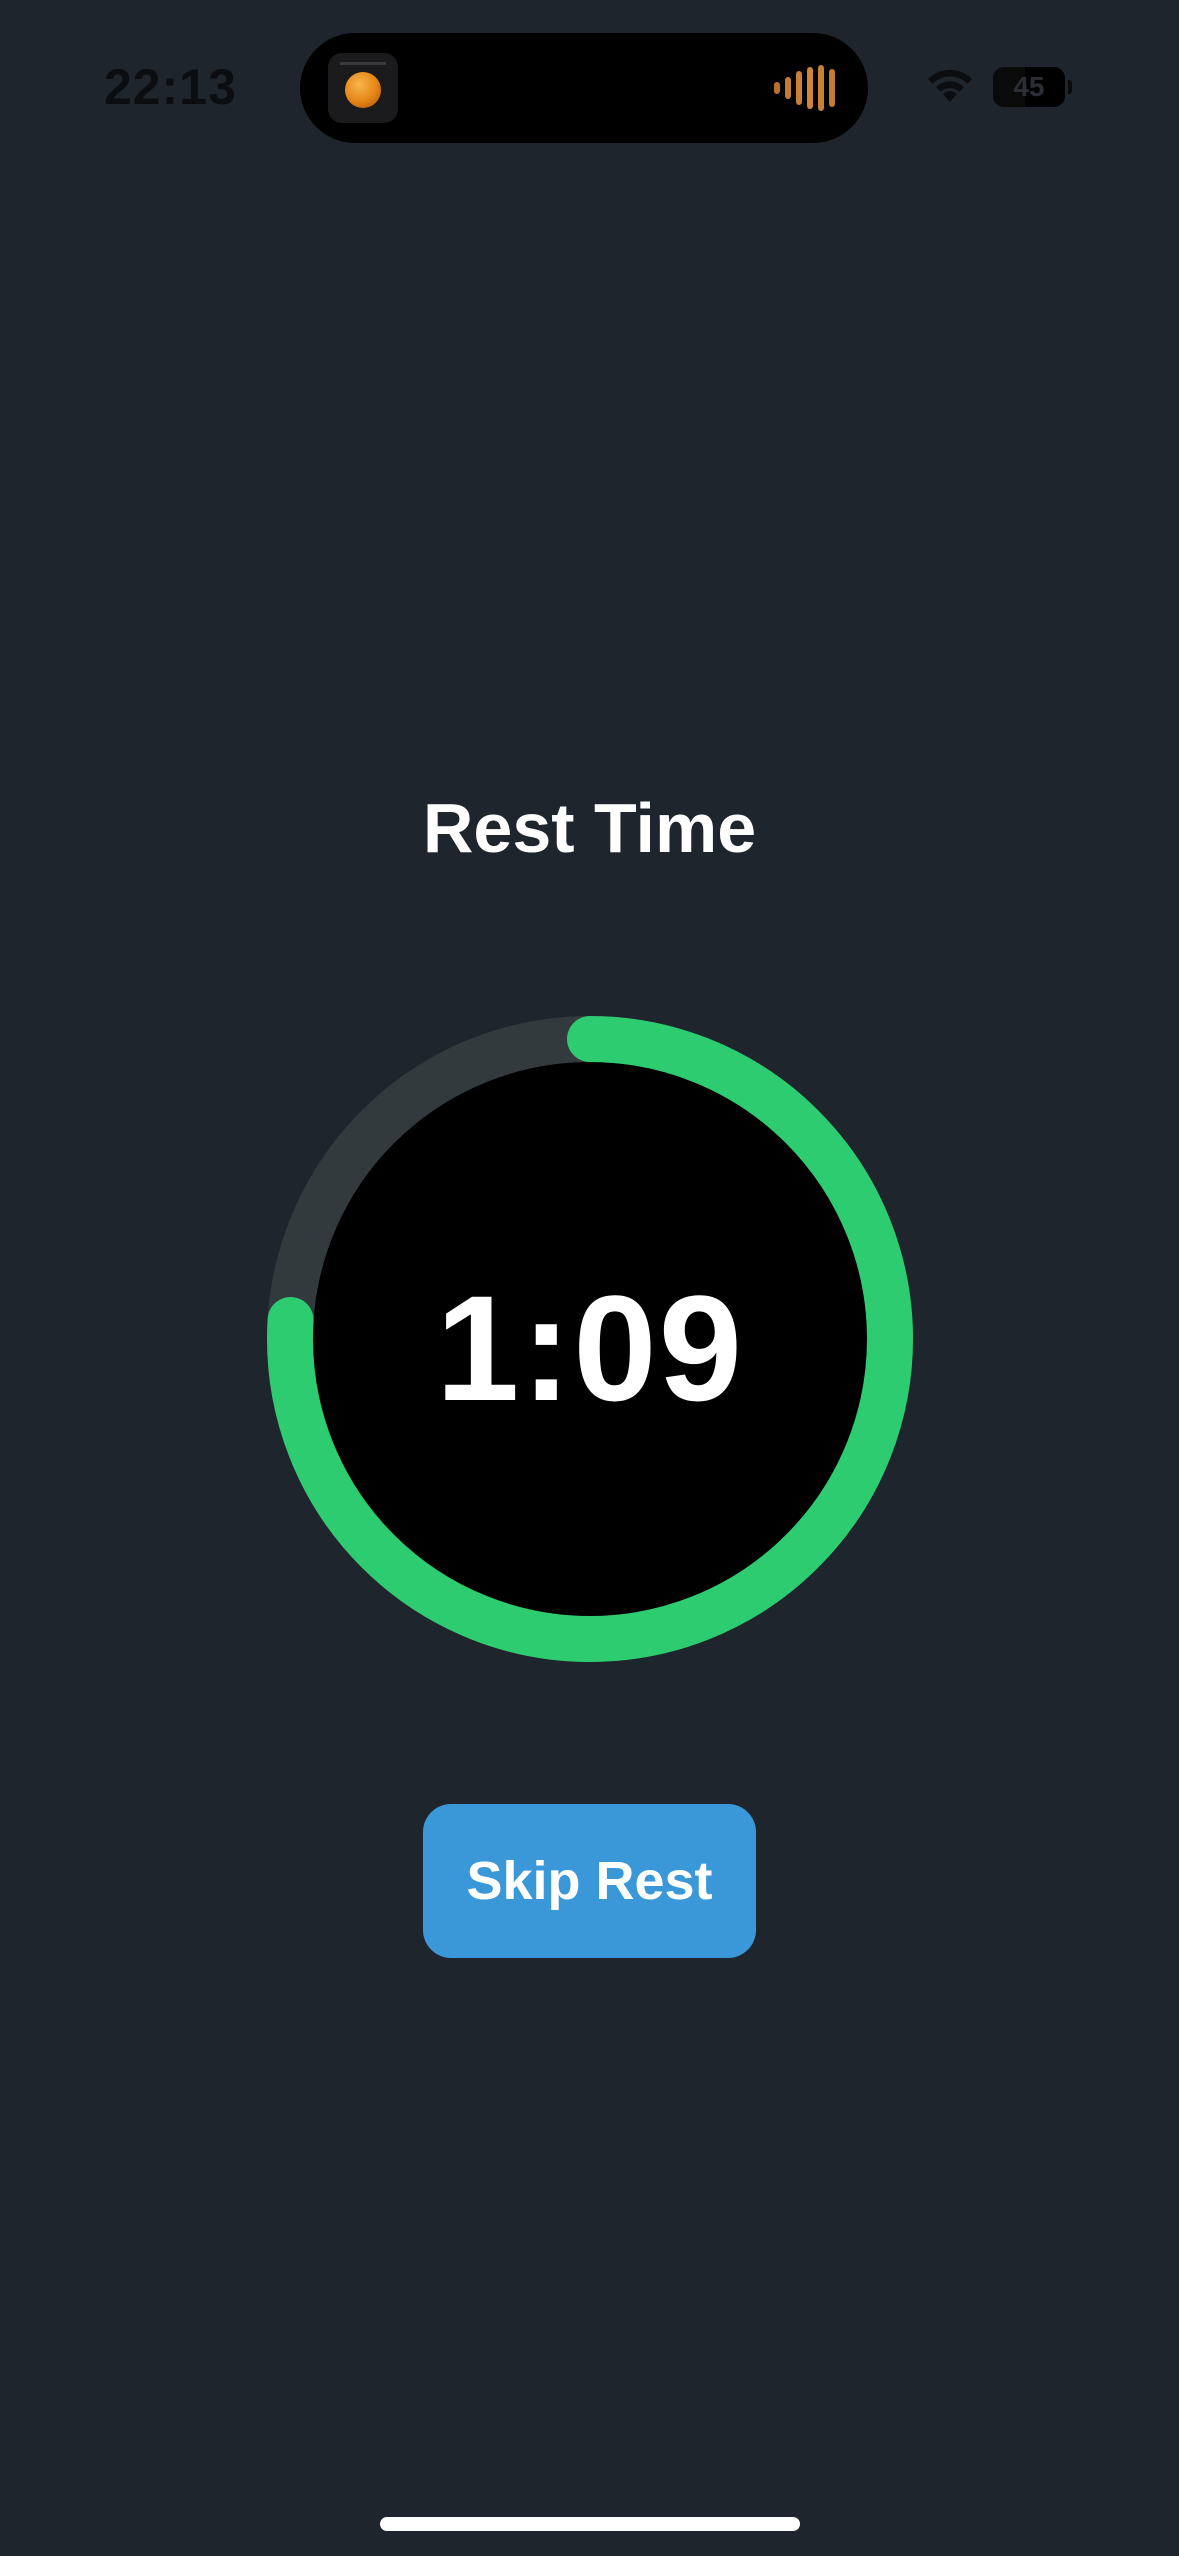 This screenshot has width=1179, height=2556. What do you see at coordinates (950, 85) in the screenshot?
I see `wifi-icon` at bounding box center [950, 85].